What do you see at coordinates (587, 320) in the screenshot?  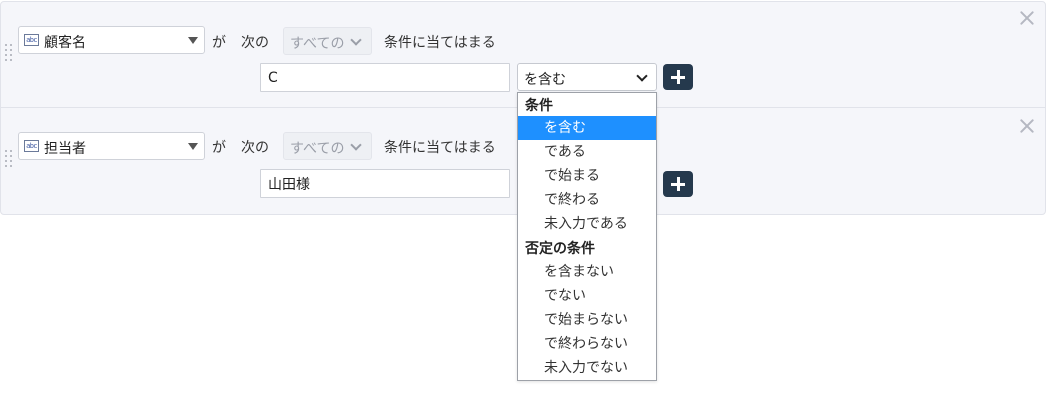 I see `dropdown-option: で始まらない` at bounding box center [587, 320].